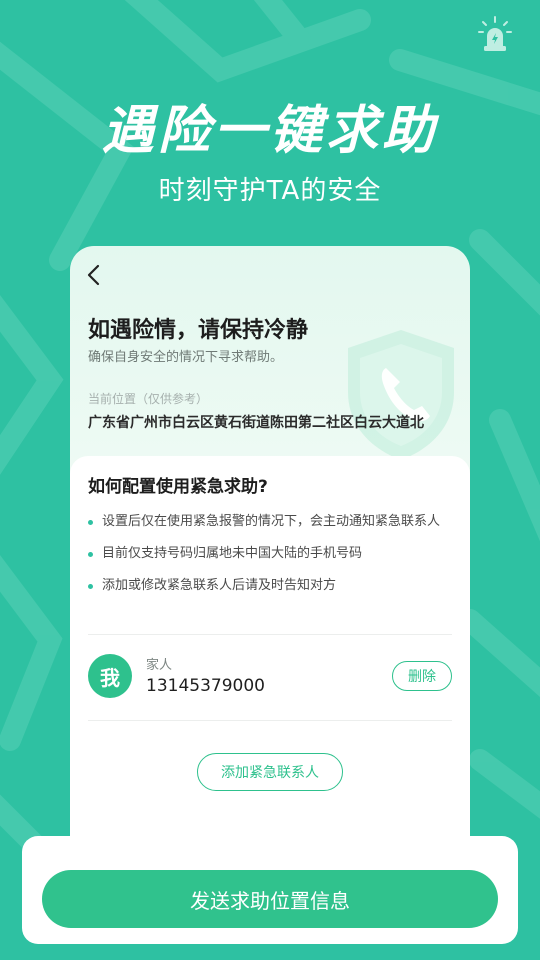 Image resolution: width=540 pixels, height=960 pixels. Describe the element at coordinates (270, 772) in the screenshot. I see `add-contact-button: 添加紧急联系人` at that location.